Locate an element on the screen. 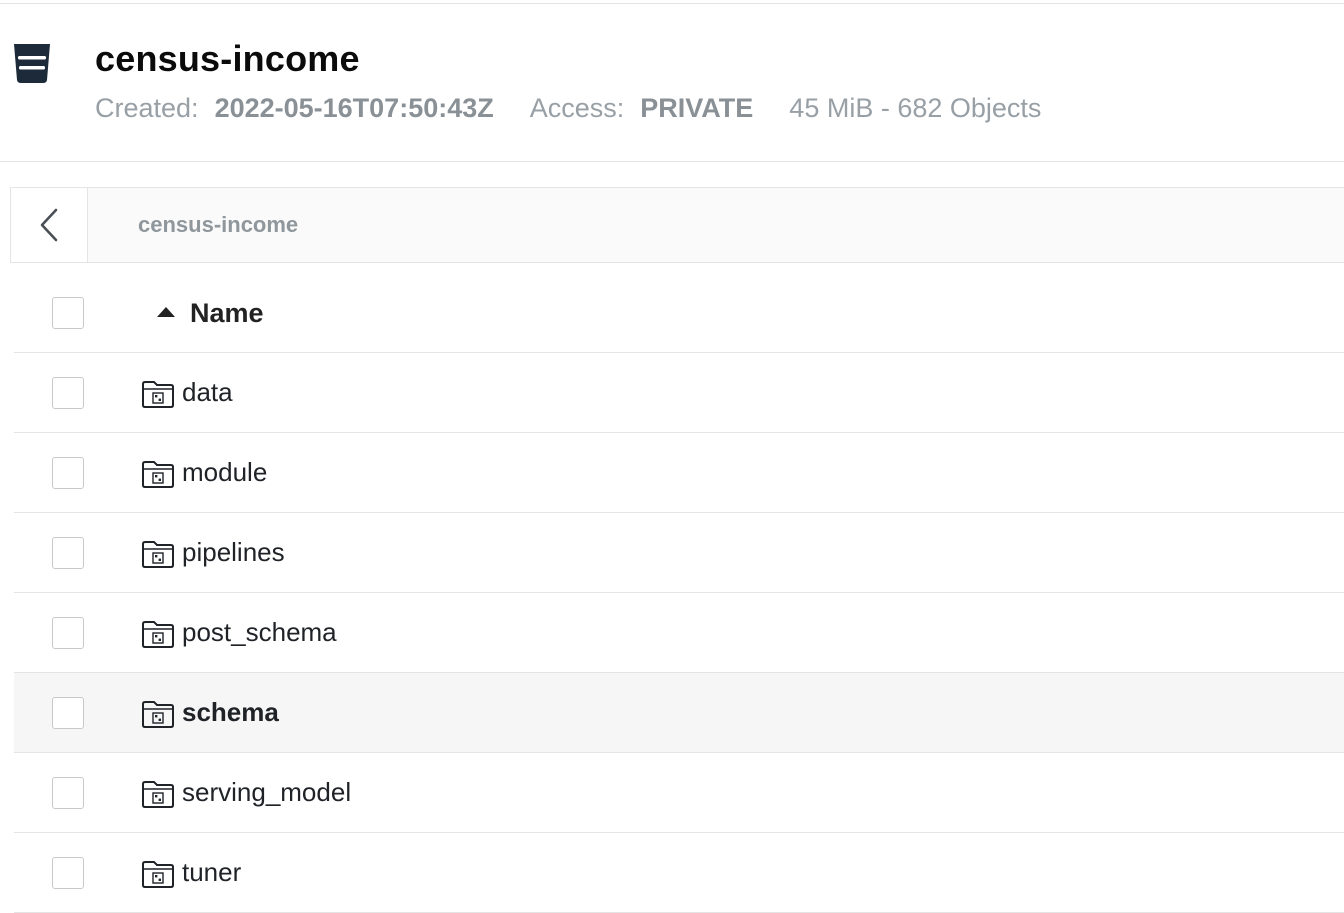 This screenshot has height=913, width=1344. object-name: serving_model is located at coordinates (266, 792).